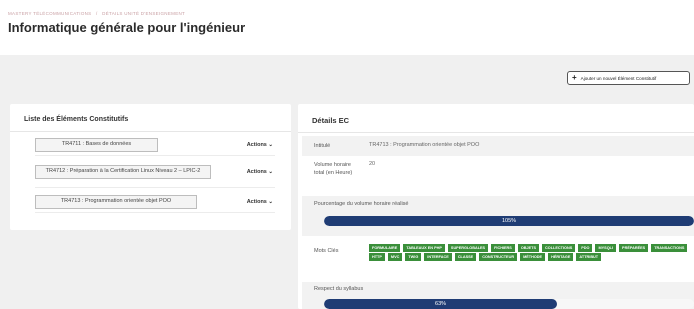  What do you see at coordinates (361, 204) in the screenshot?
I see `pourcentage-label: Pourcentage du volume horaire réalisé` at bounding box center [361, 204].